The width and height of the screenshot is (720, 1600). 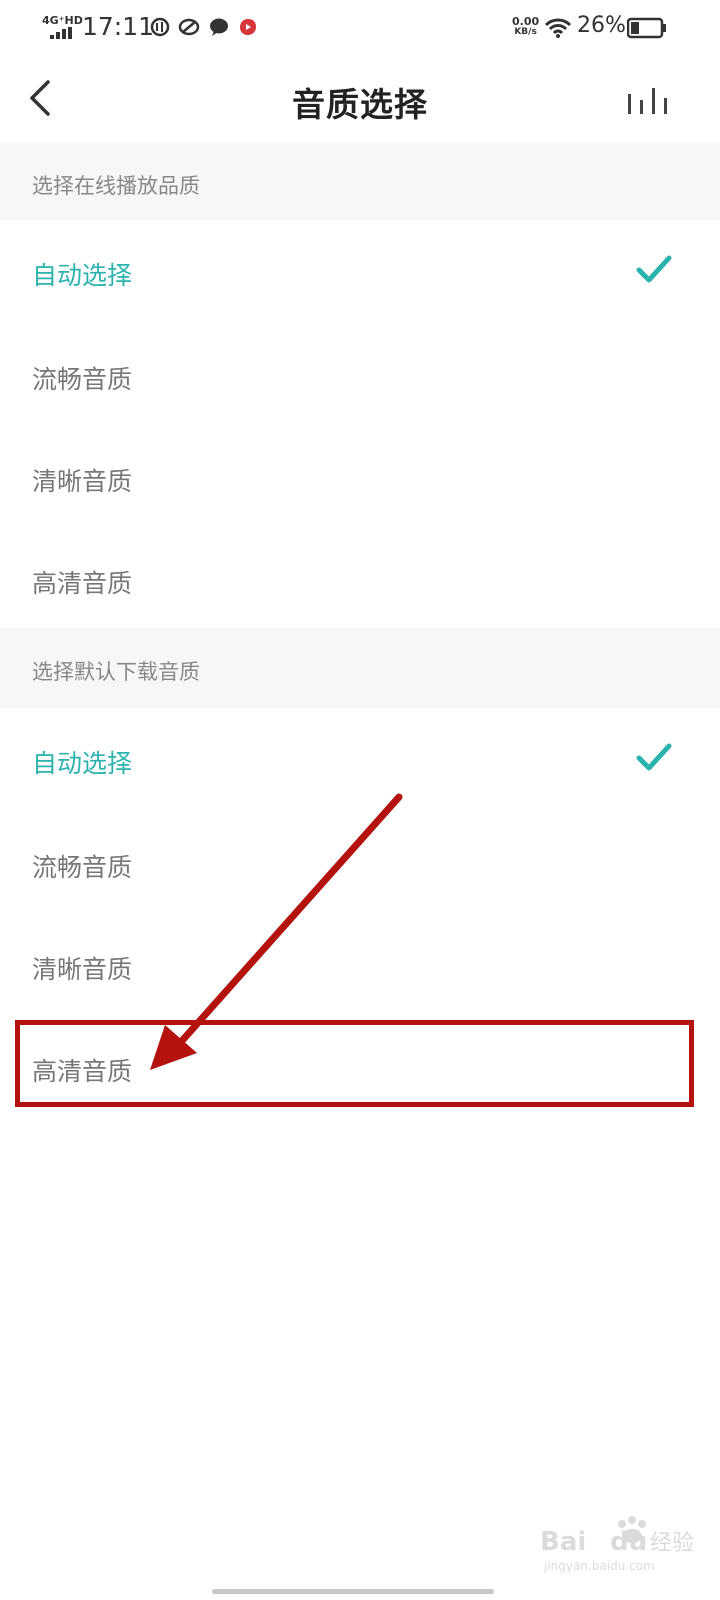 What do you see at coordinates (360, 861) in the screenshot?
I see `option-download-smooth: 流畅音质` at bounding box center [360, 861].